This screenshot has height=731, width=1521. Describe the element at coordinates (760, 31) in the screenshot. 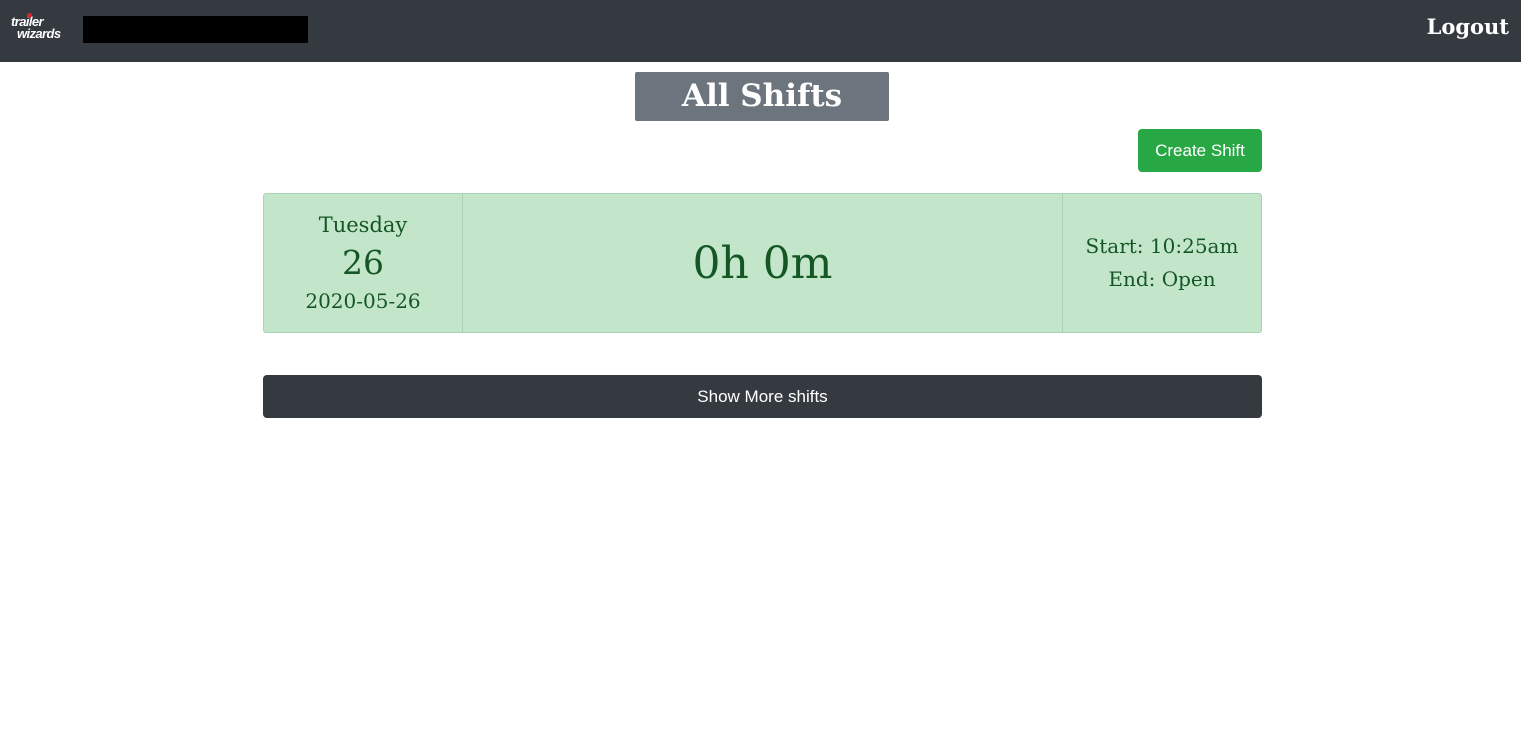

I see `top-navbar: trailer wizards Logout` at that location.